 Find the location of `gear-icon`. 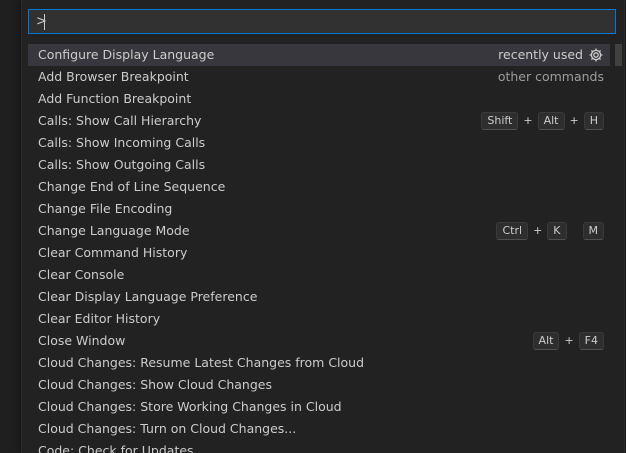

gear-icon is located at coordinates (596, 55).